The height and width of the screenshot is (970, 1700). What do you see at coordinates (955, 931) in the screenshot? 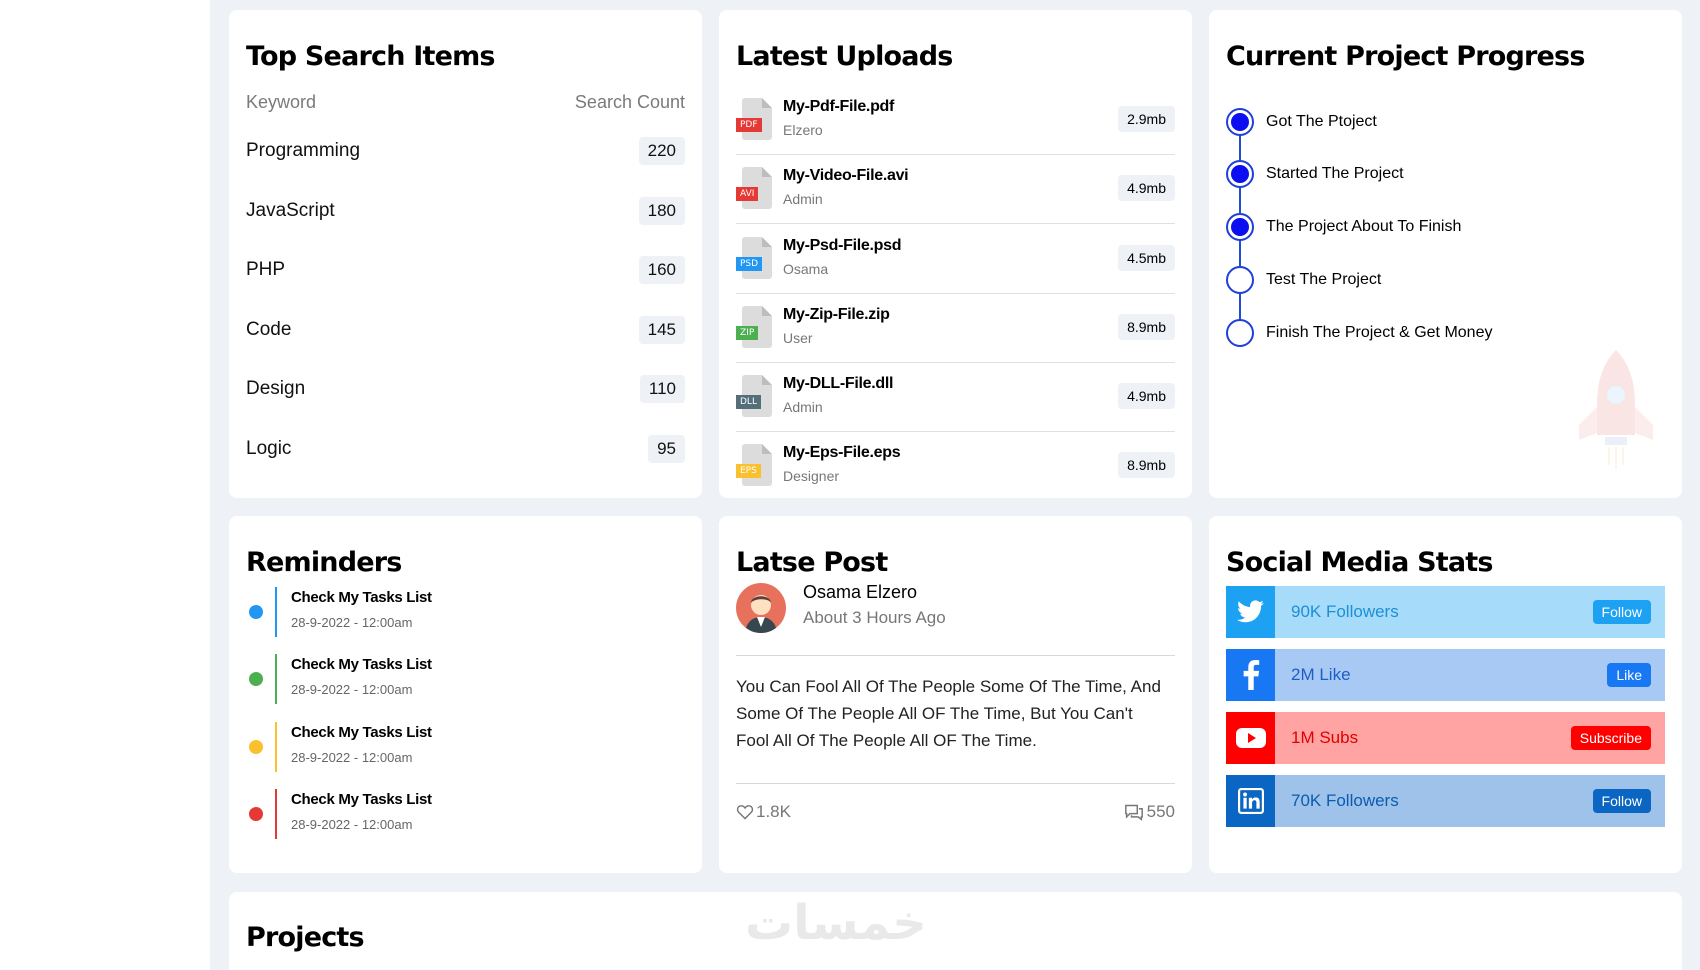
I see `projects-card: Projects` at bounding box center [955, 931].